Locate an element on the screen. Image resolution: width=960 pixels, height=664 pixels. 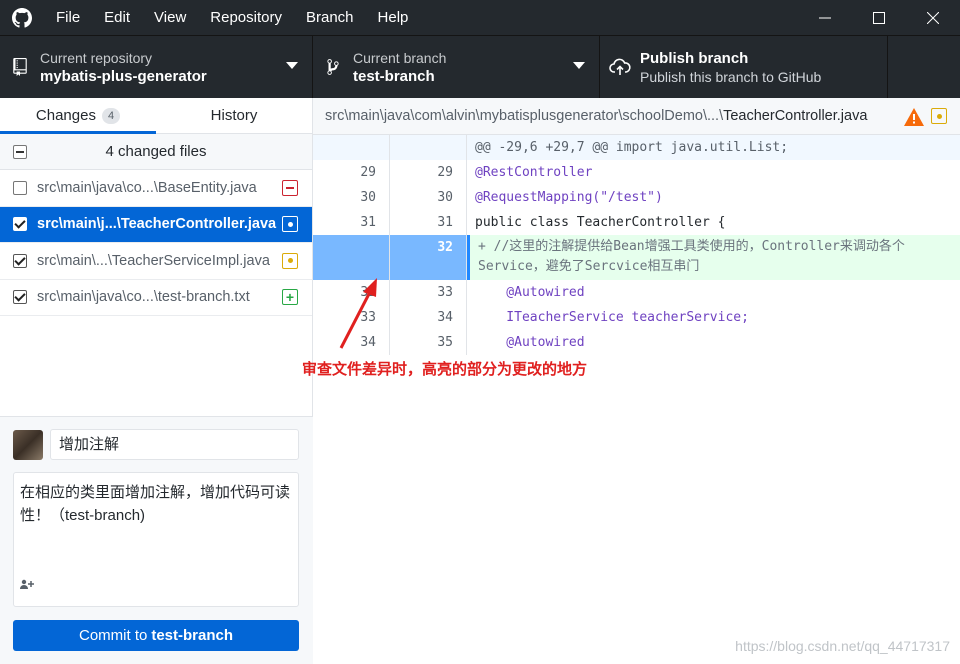
menu-repository: Repository is located at coordinates (246, 17).